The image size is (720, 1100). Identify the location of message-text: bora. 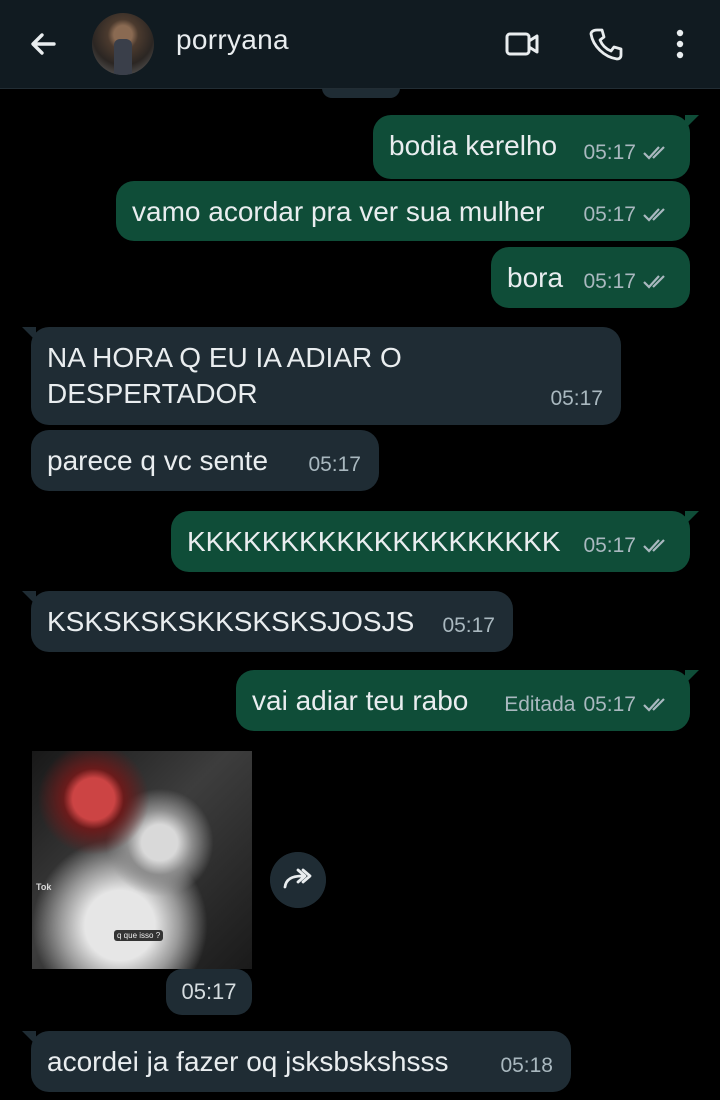
(535, 277).